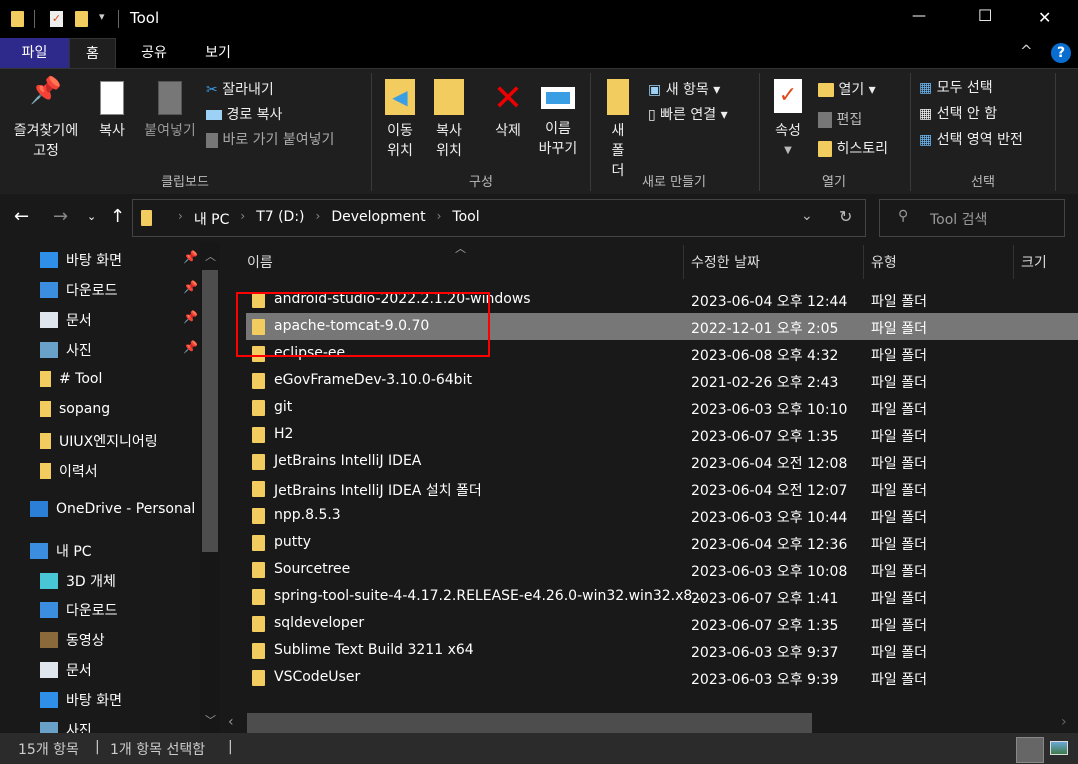 The height and width of the screenshot is (764, 1078). What do you see at coordinates (662, 407) in the screenshot?
I see `file-row: git 2023-06-03 오후 10:10 파일 폴더` at bounding box center [662, 407].